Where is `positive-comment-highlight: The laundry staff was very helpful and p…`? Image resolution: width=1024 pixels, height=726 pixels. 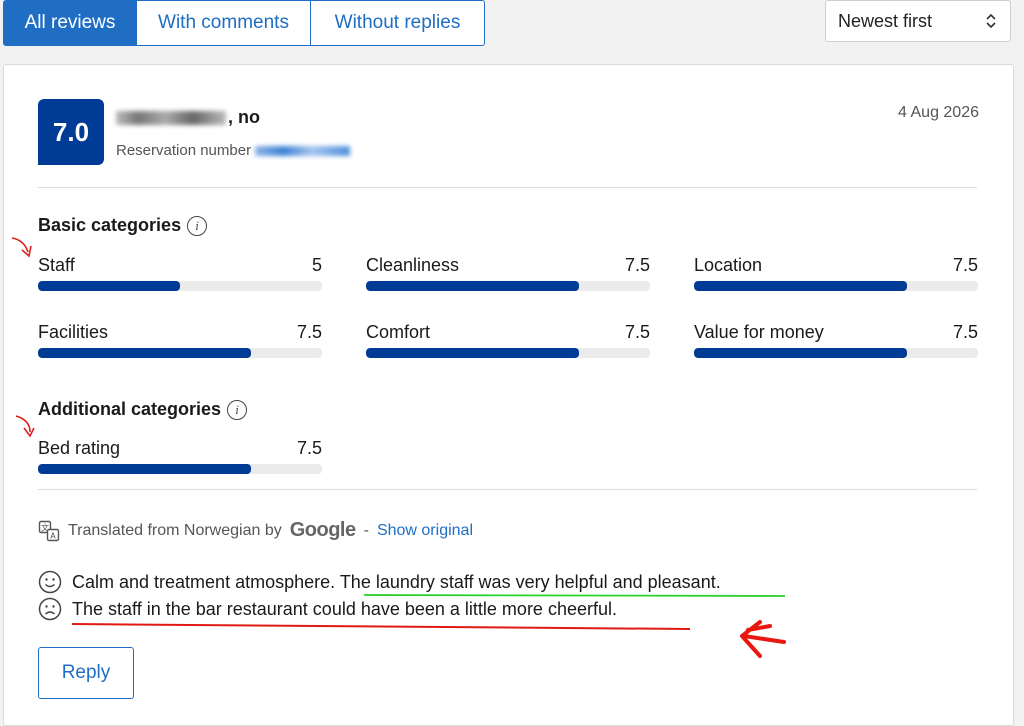 positive-comment-highlight: The laundry staff was very helpful and p… is located at coordinates (530, 581).